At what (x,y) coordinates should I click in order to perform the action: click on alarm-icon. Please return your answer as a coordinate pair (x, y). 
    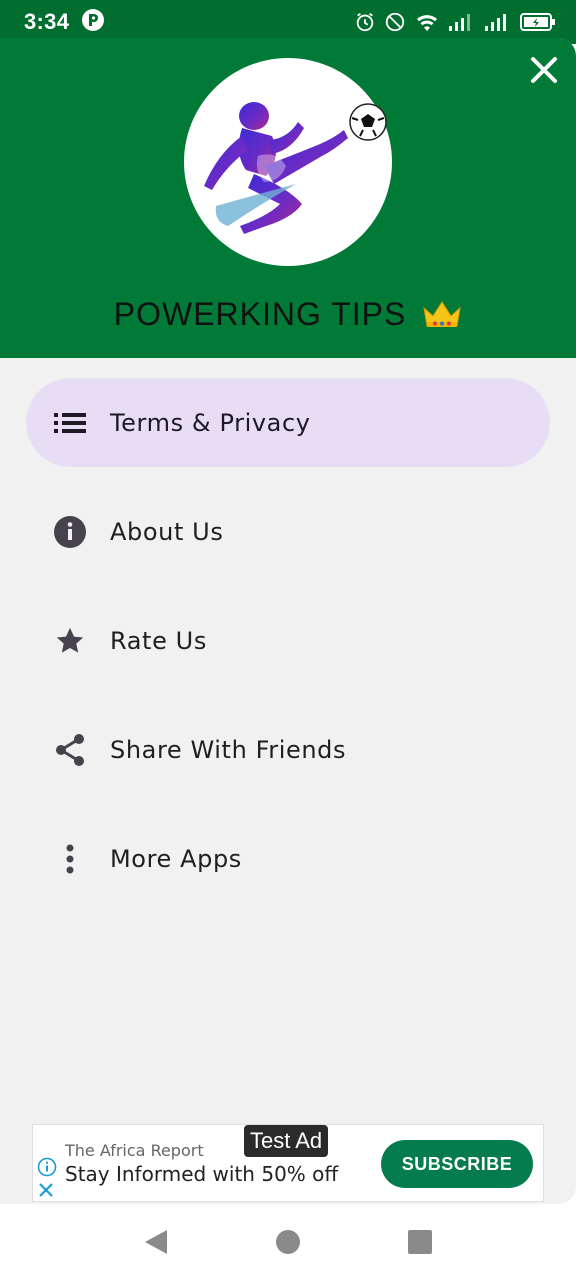
    Looking at the image, I should click on (365, 22).